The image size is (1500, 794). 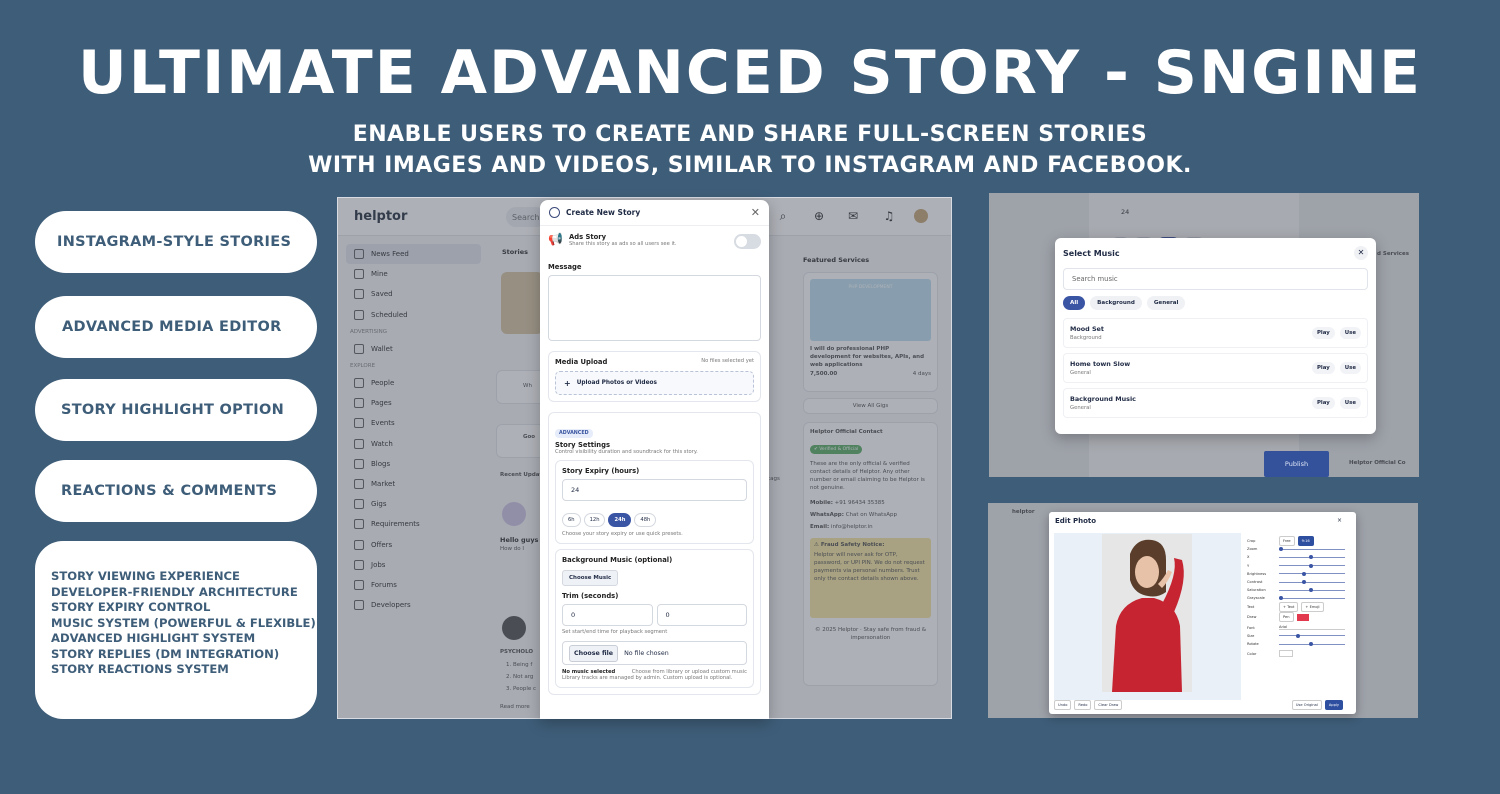 What do you see at coordinates (1312, 549) in the screenshot?
I see `zoom-slider` at bounding box center [1312, 549].